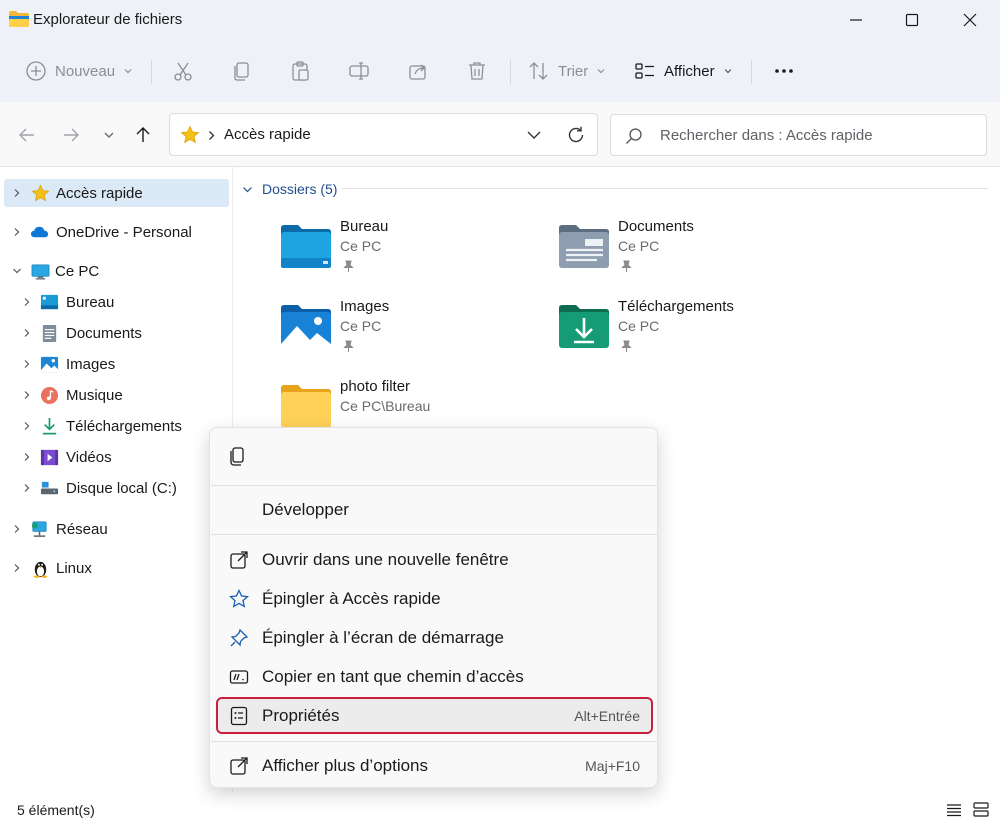 The width and height of the screenshot is (1000, 826). I want to click on arrow-left-icon, so click(26, 135).